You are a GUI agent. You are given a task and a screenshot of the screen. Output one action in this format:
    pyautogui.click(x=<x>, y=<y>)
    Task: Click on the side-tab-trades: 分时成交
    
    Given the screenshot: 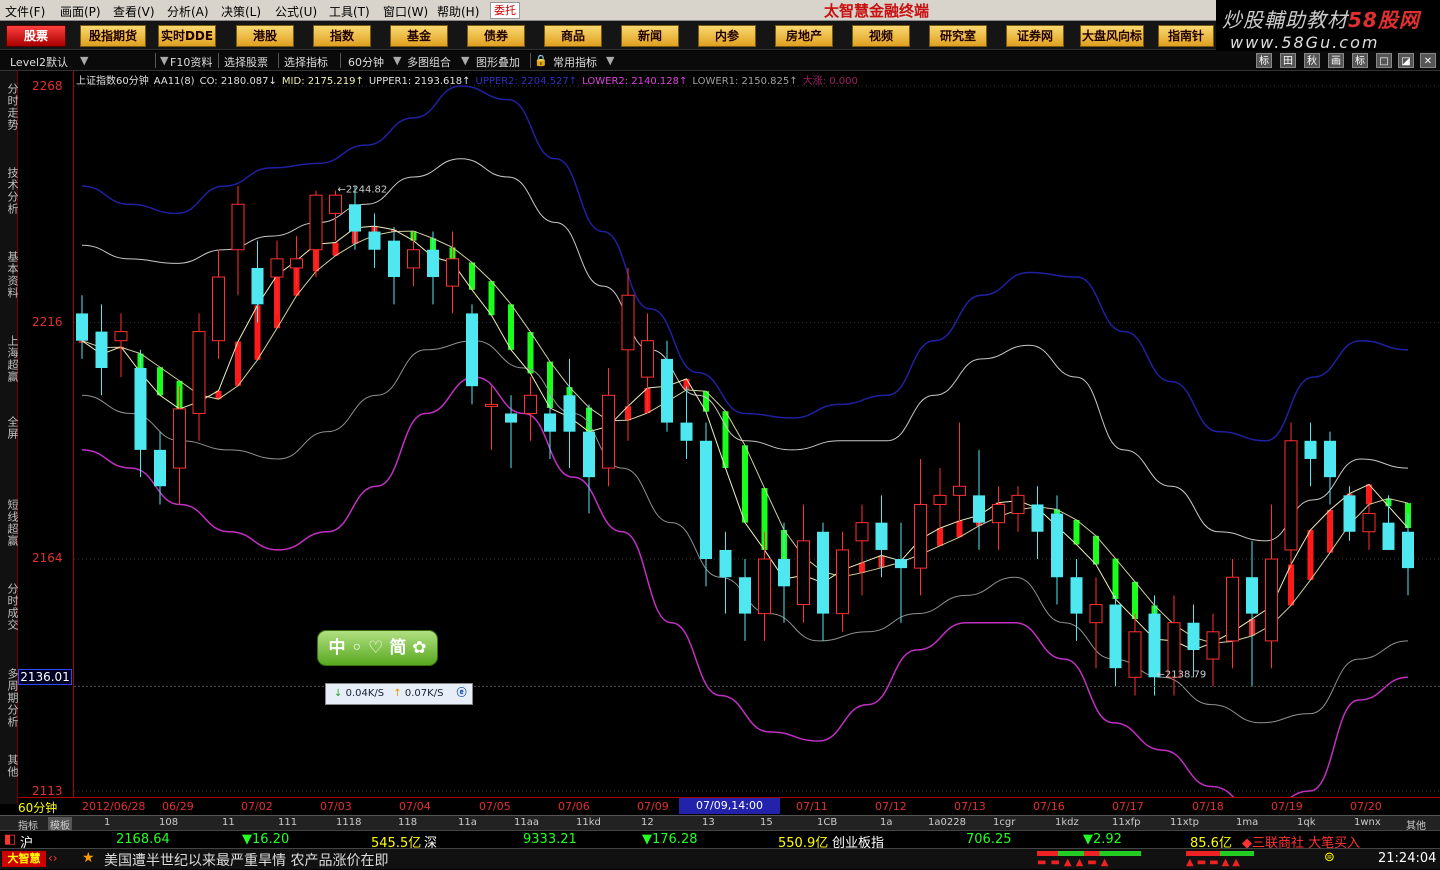 What is the action you would take?
    pyautogui.click(x=9, y=607)
    